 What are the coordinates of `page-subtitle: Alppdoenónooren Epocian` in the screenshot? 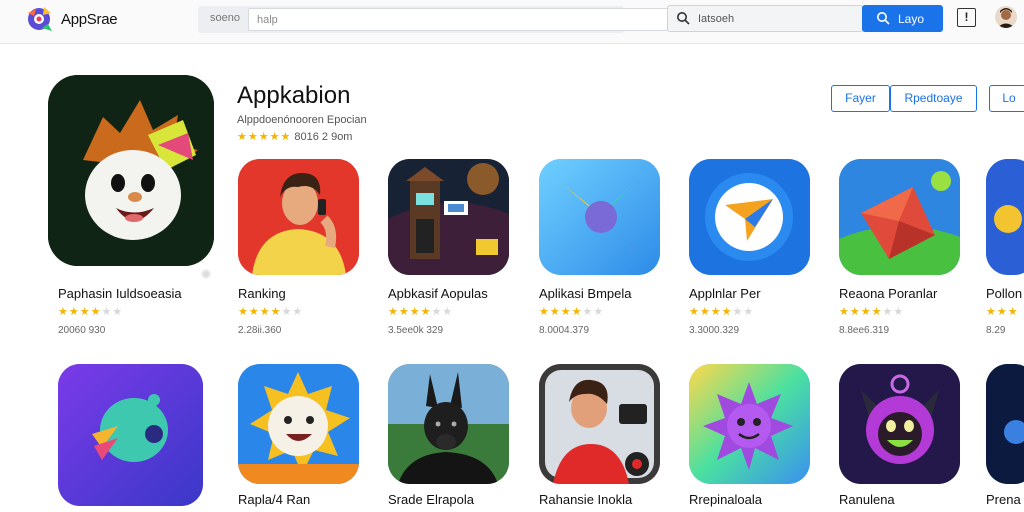 It's located at (302, 120).